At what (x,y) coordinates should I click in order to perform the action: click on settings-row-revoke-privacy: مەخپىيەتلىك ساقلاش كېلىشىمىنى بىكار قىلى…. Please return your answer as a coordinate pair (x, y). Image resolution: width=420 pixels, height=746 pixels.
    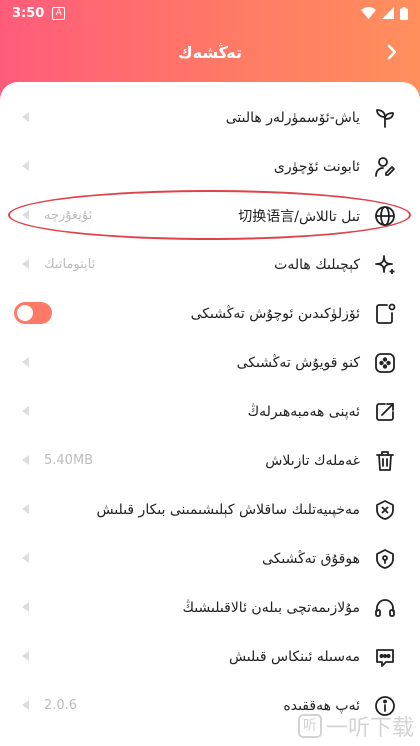
    Looking at the image, I should click on (210, 509).